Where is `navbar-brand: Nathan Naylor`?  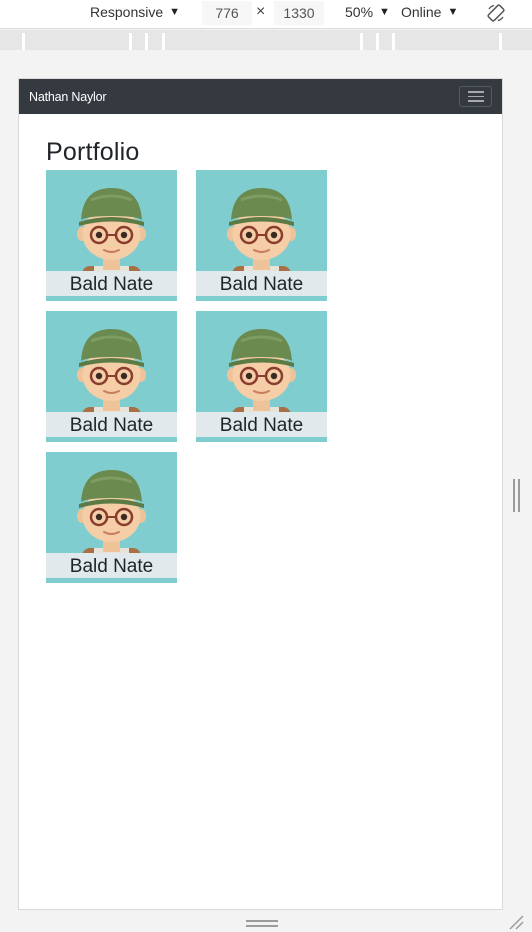
navbar-brand: Nathan Naylor is located at coordinates (68, 97).